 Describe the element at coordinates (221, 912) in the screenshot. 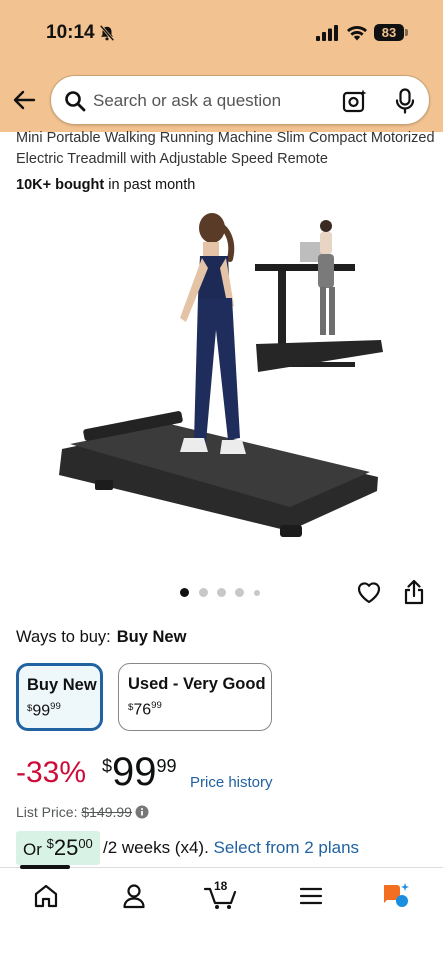

I see `bottom-navigation: 18` at that location.